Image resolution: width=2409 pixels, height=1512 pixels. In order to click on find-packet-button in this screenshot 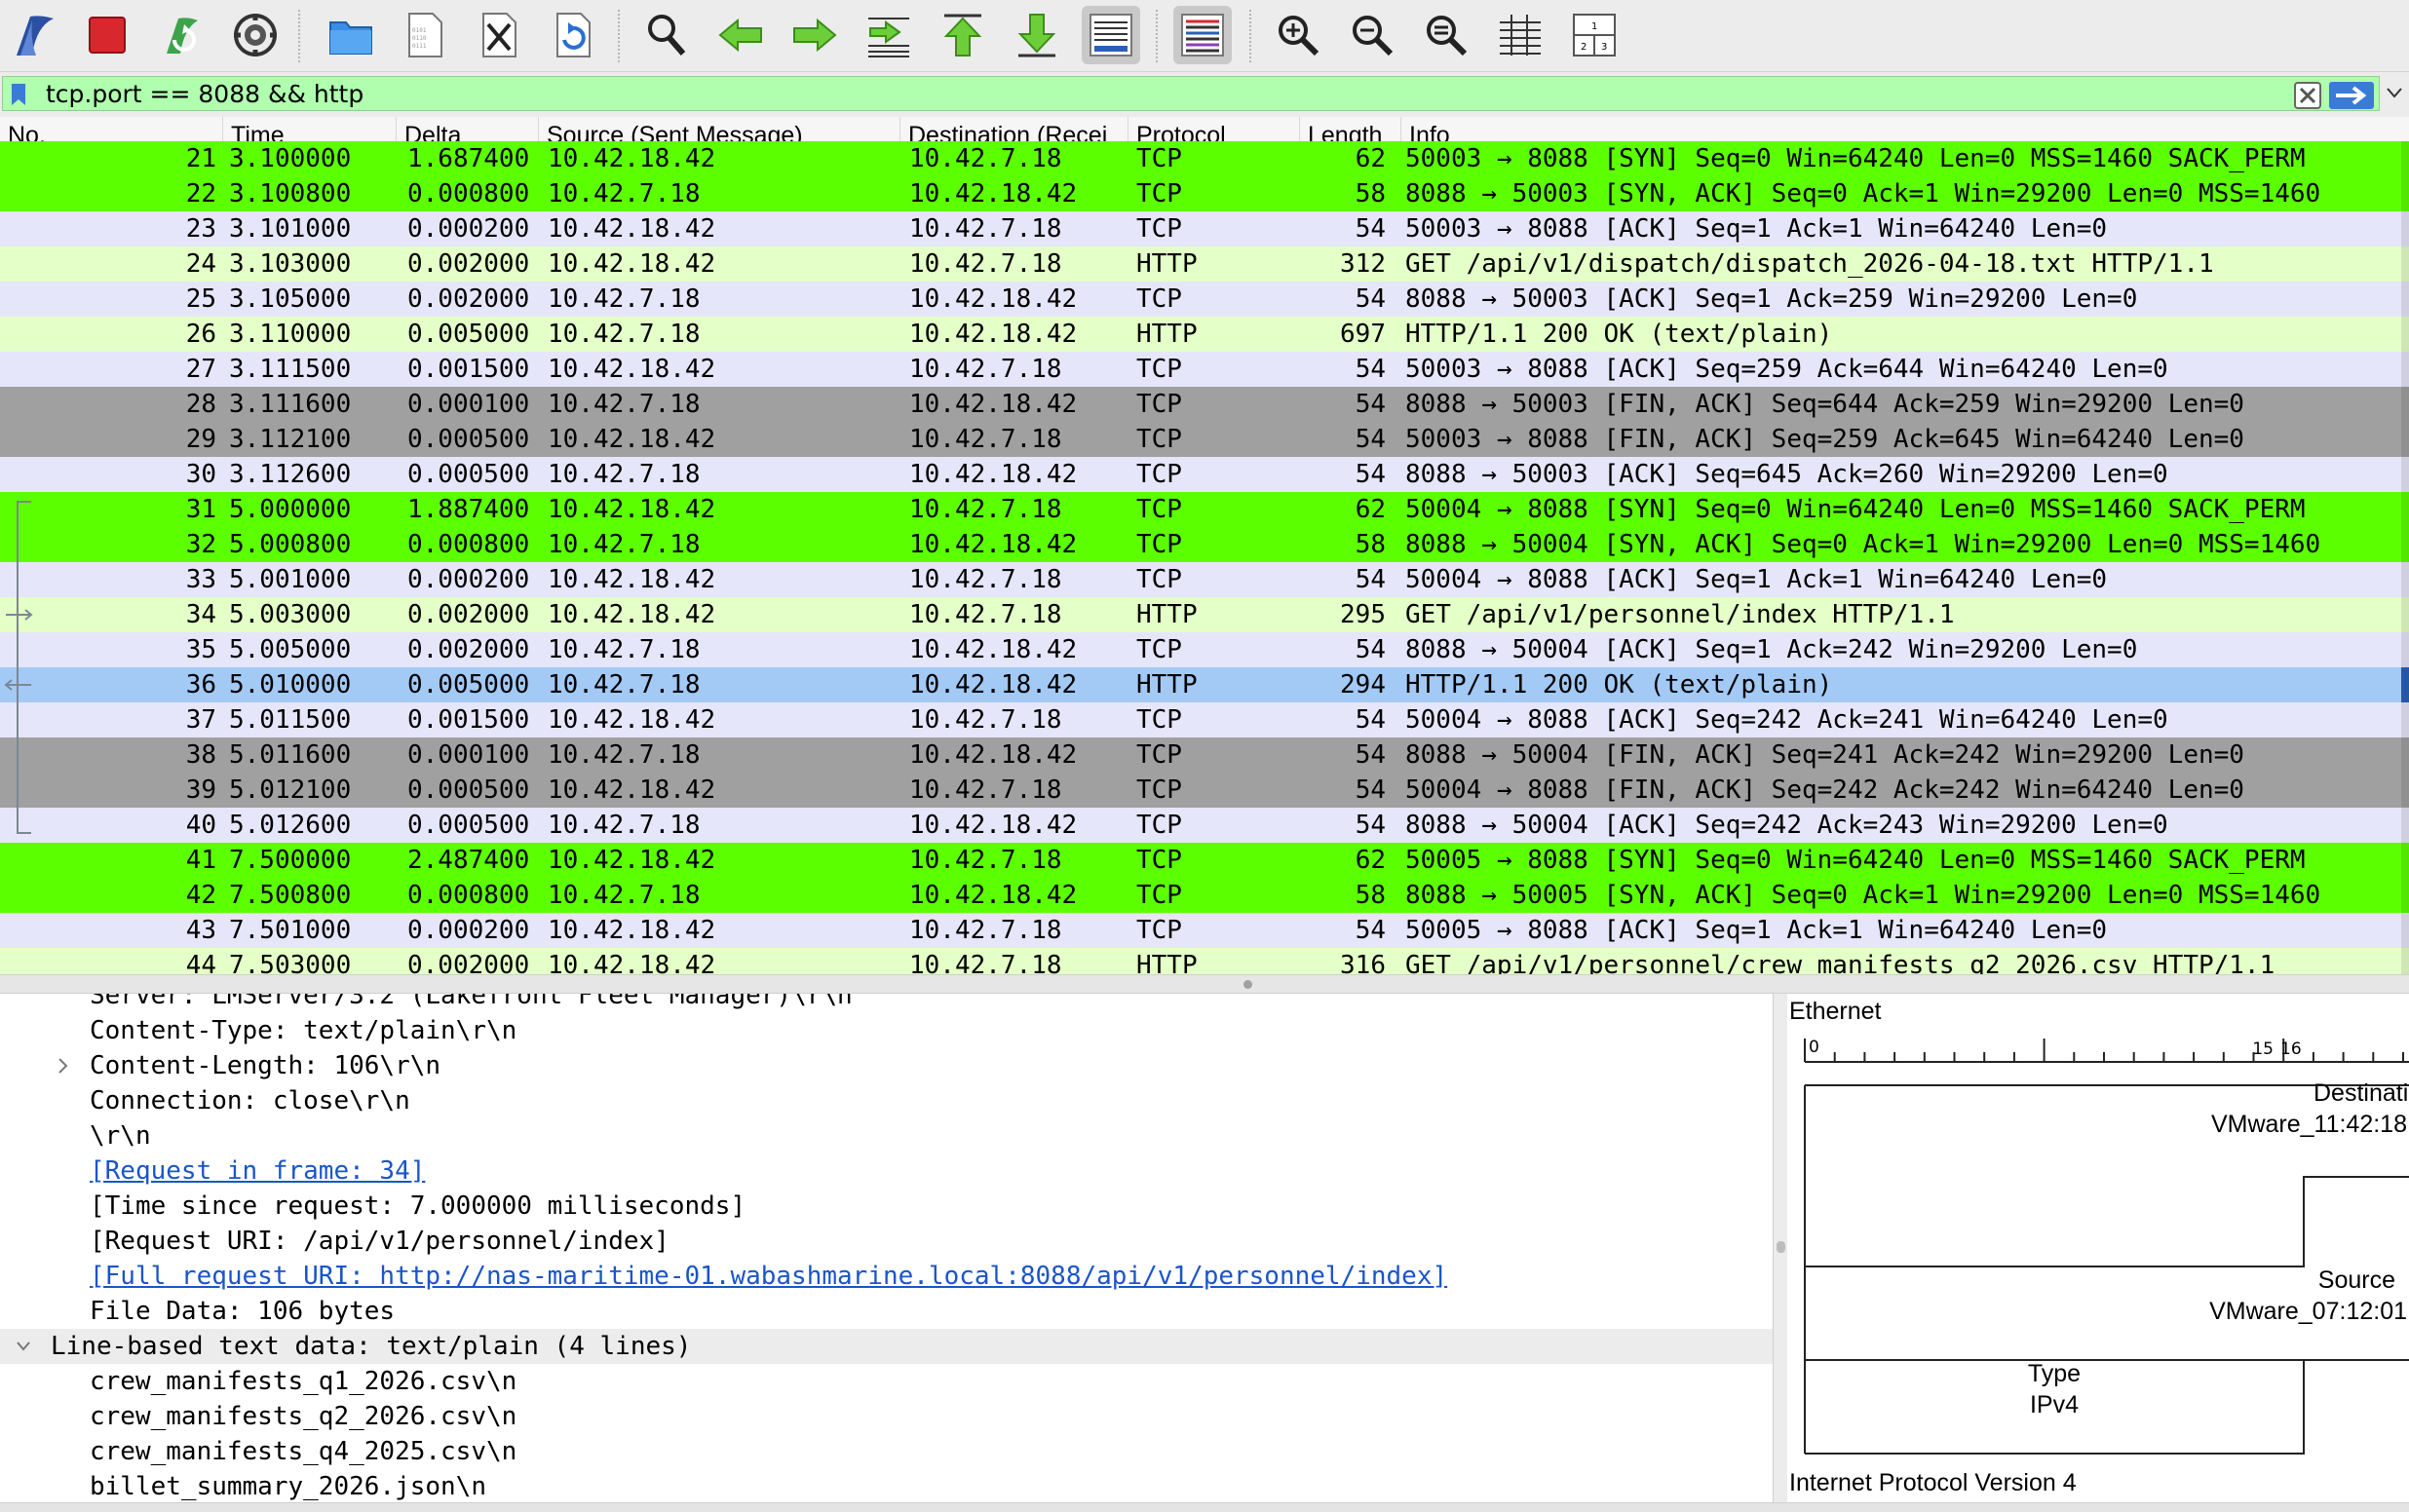, I will do `click(666, 35)`.